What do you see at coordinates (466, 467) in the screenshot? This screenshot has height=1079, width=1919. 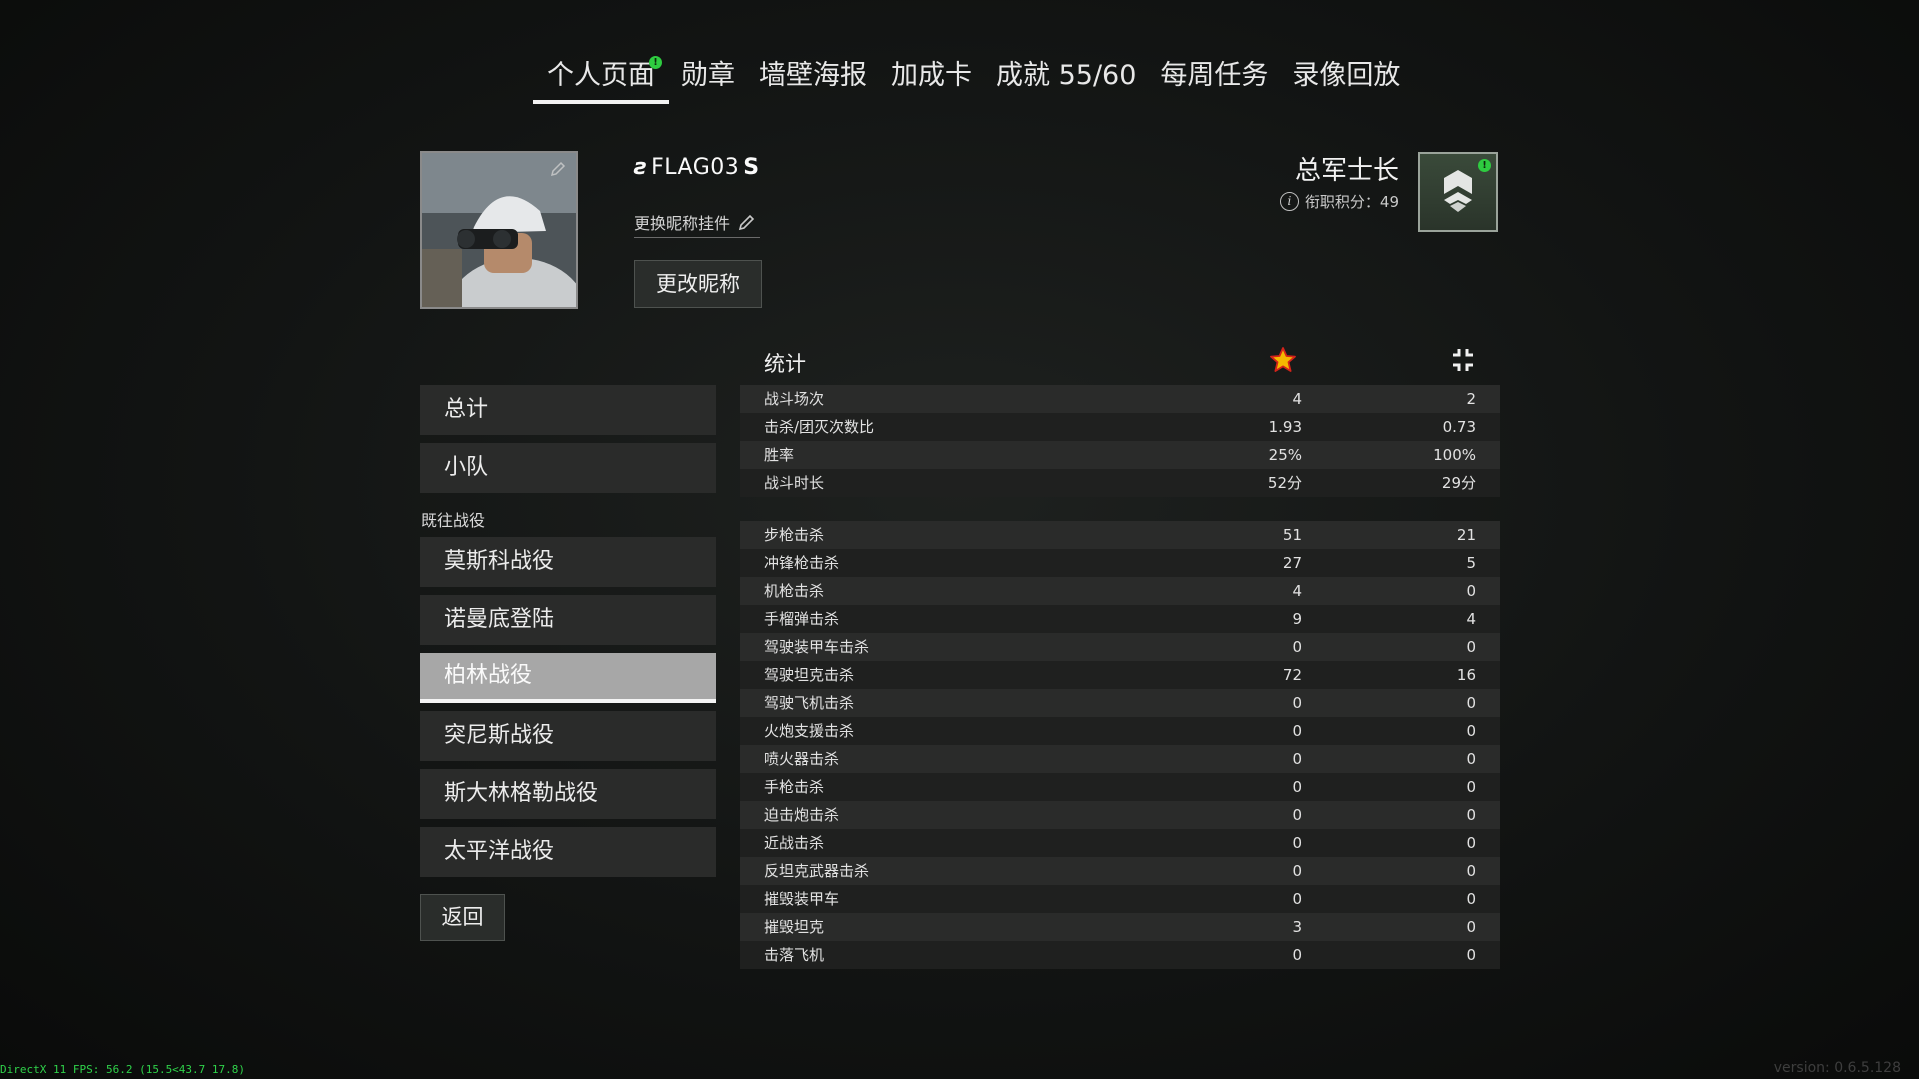 I see `menu-item-label: 小队` at bounding box center [466, 467].